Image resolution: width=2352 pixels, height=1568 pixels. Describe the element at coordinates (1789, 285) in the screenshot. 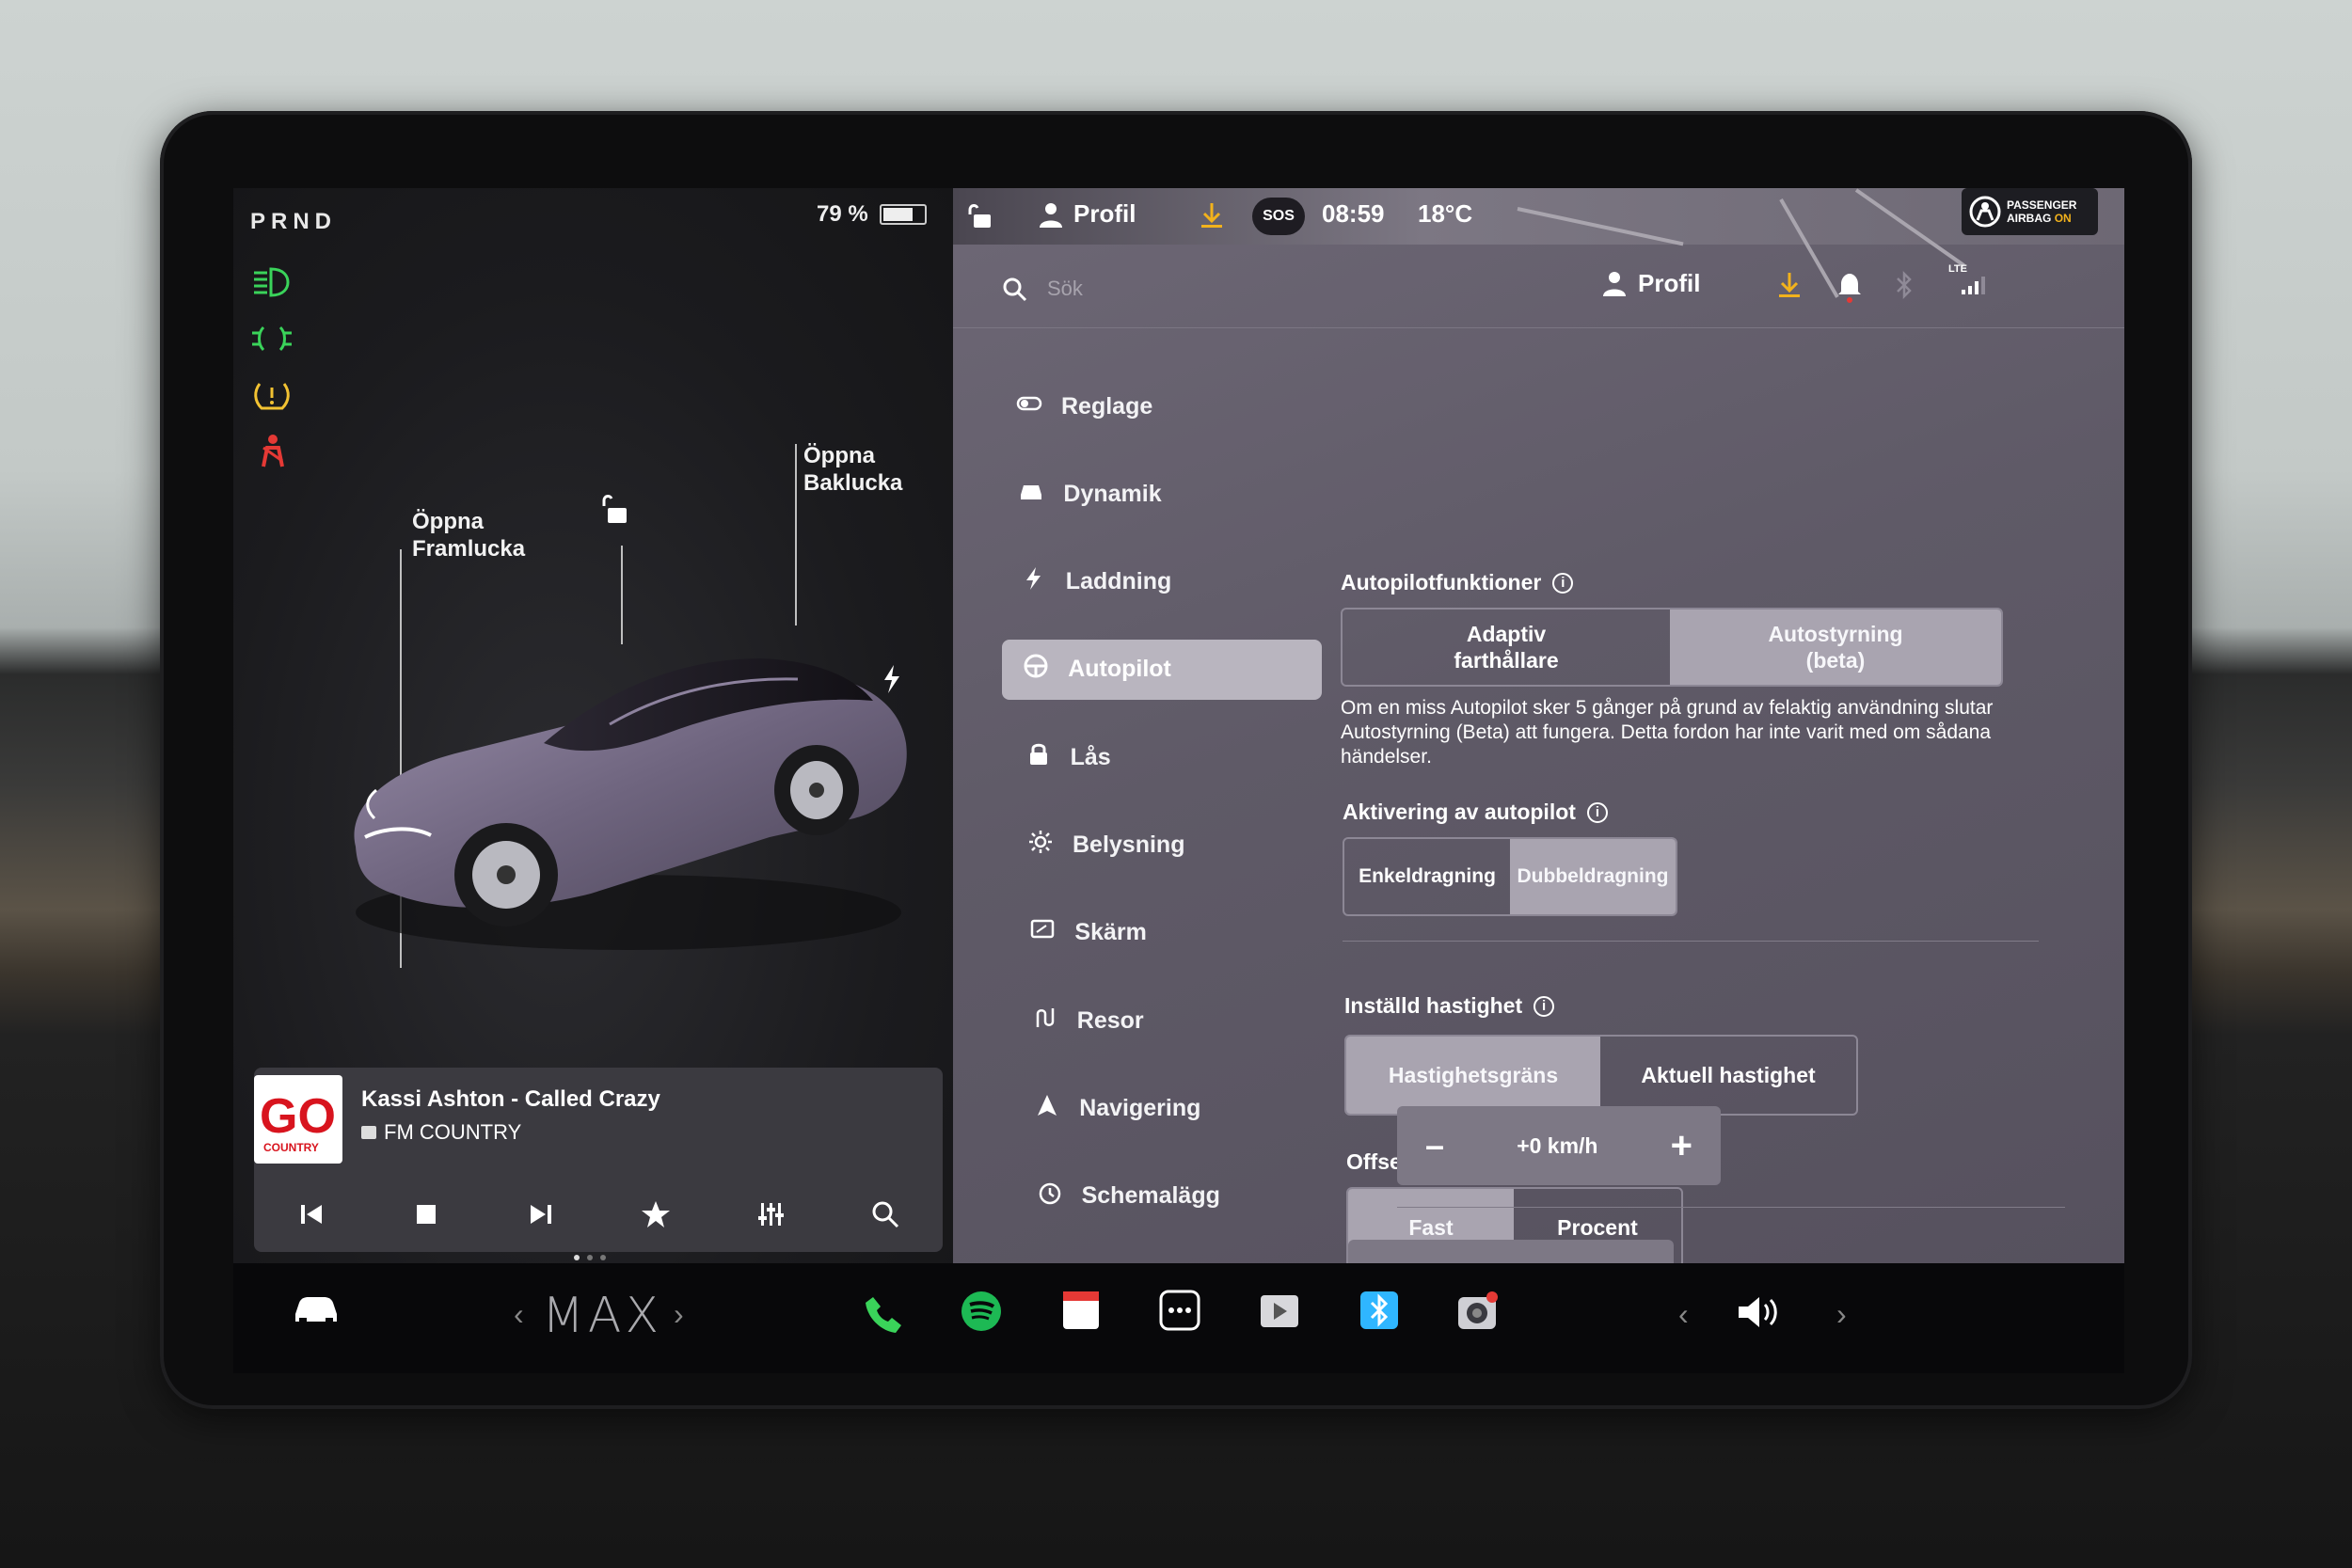

I see `download-icon` at that location.